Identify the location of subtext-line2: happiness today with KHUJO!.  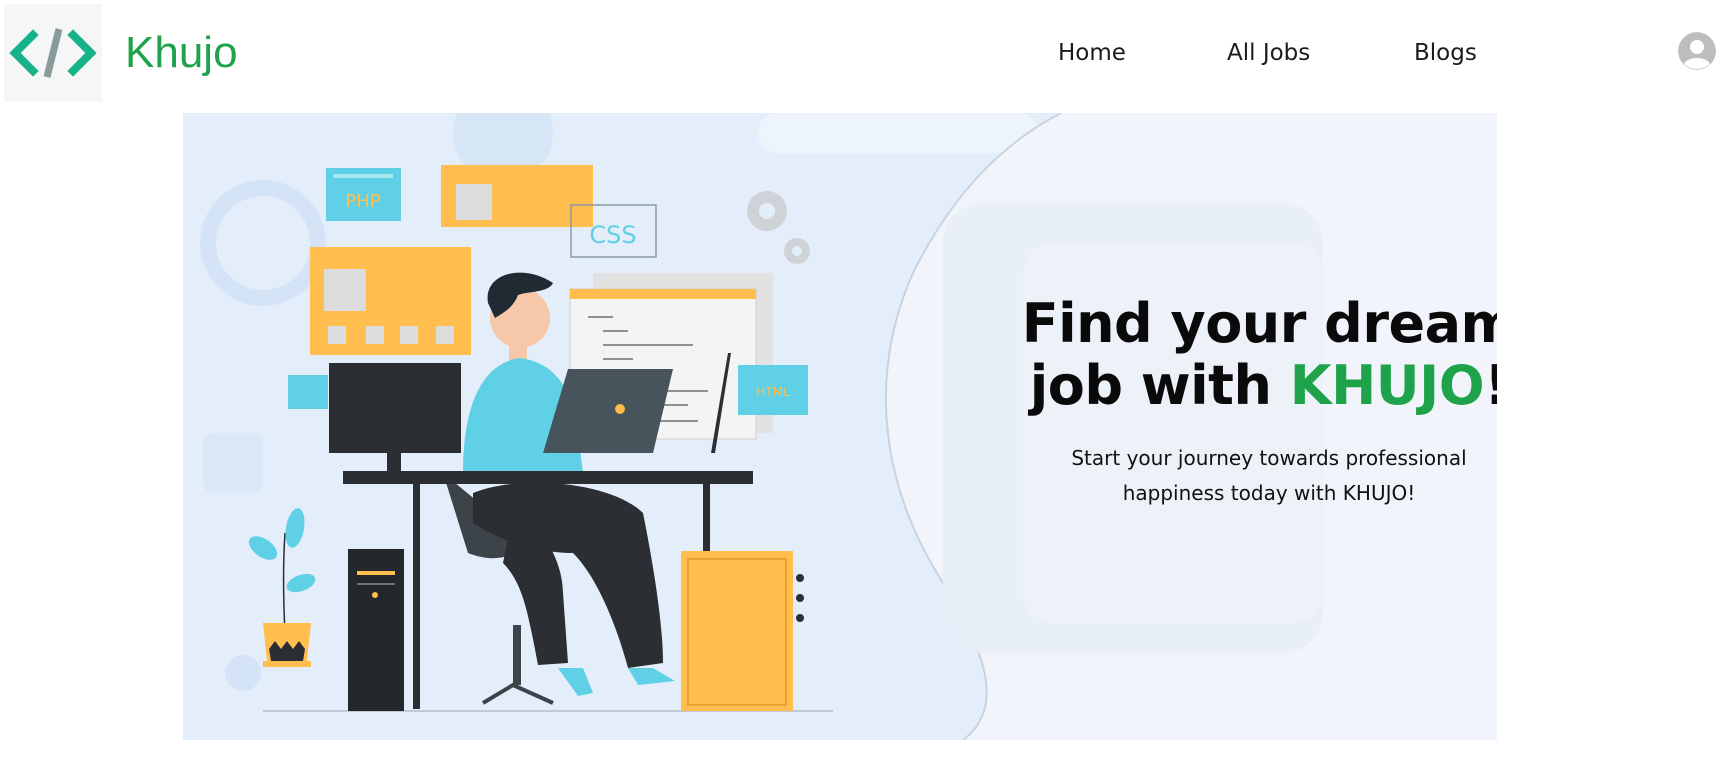
(1269, 493).